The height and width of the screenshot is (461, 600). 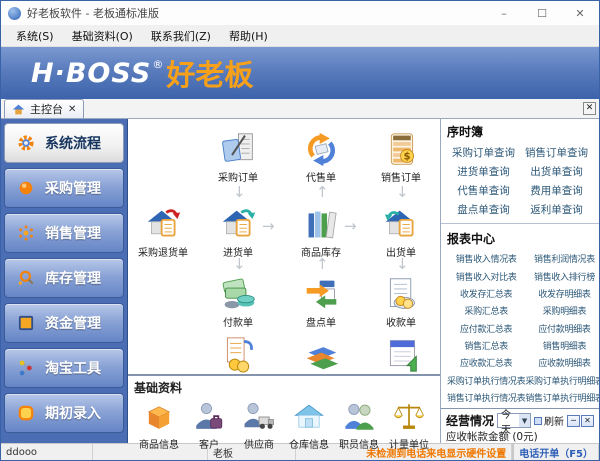 I want to click on sidebar-item-taobao-tools: 淘宝工具, so click(x=64, y=368).